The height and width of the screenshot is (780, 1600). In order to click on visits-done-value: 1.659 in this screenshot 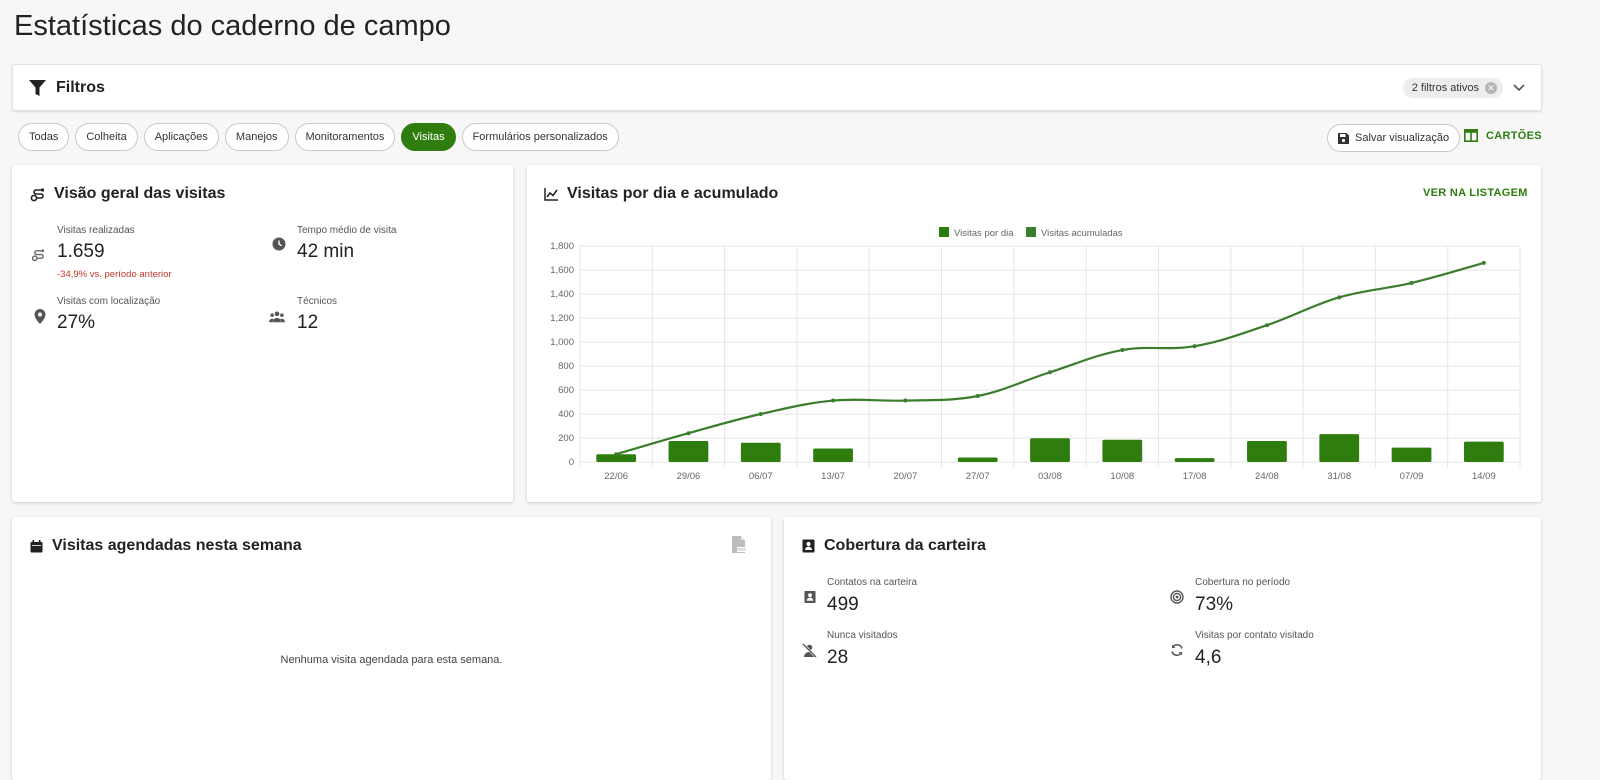, I will do `click(81, 251)`.